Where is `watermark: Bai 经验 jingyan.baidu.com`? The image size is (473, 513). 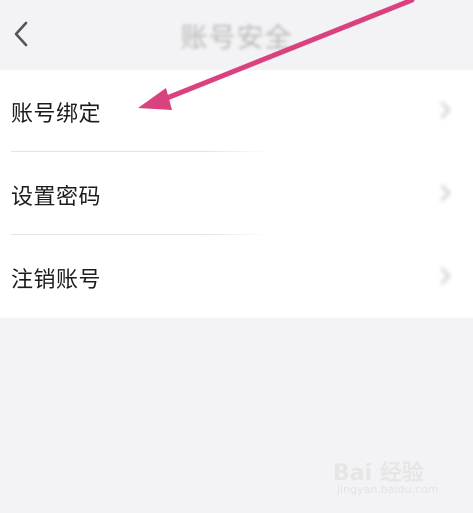
watermark: Bai 经验 jingyan.baidu.com is located at coordinates (393, 477).